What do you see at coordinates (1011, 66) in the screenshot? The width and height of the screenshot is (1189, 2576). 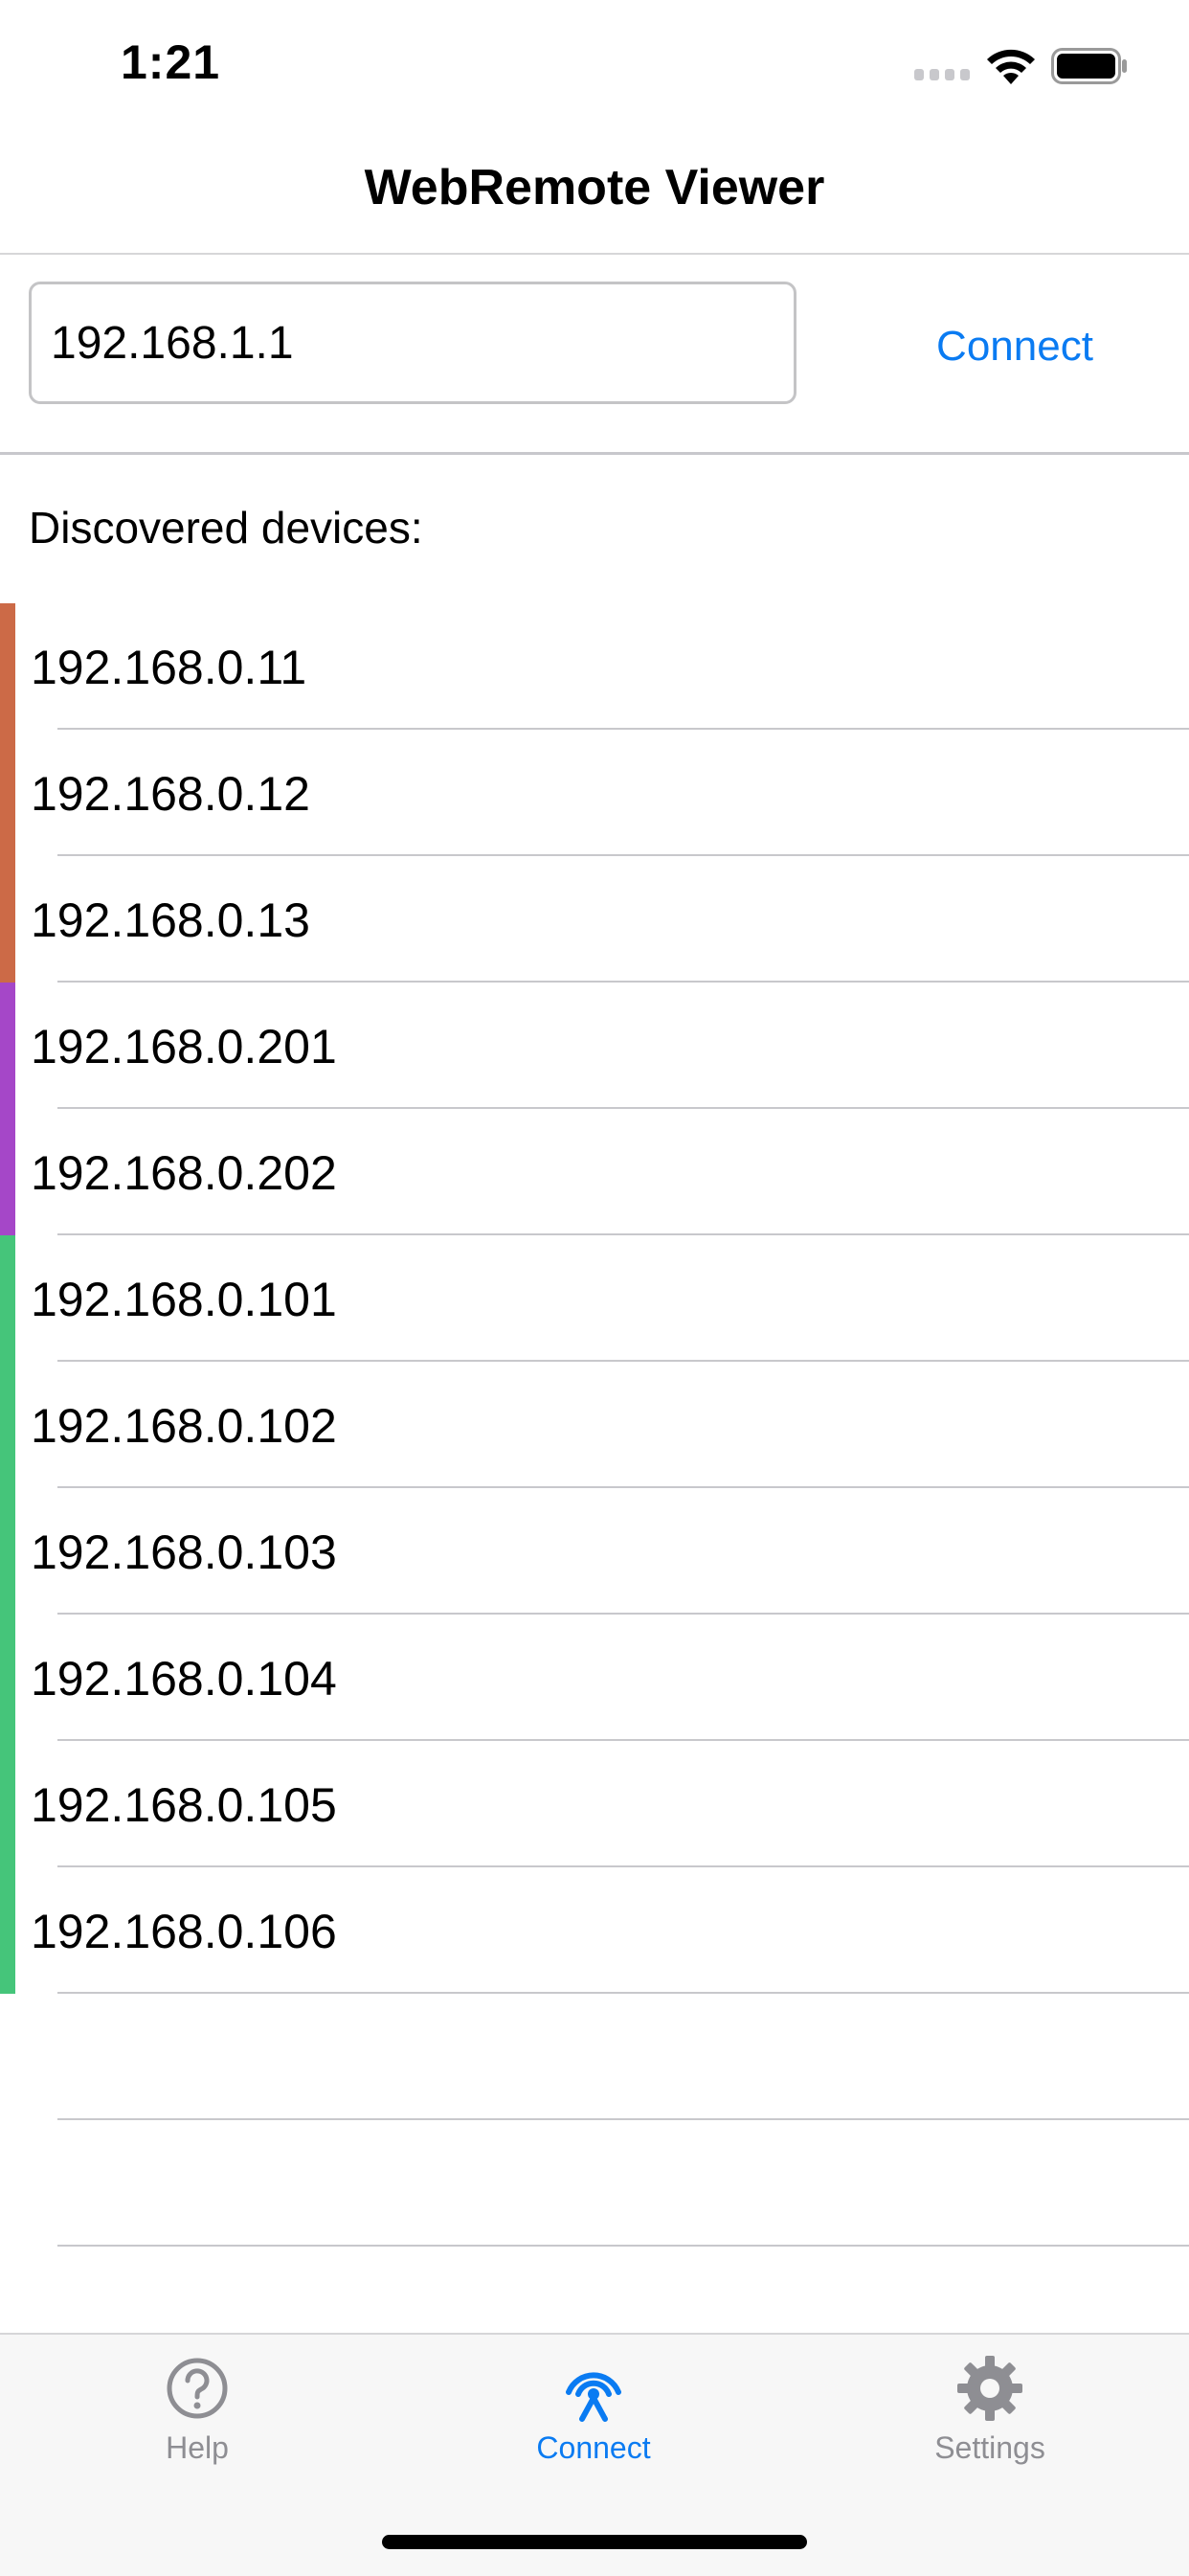 I see `wifi-icon` at bounding box center [1011, 66].